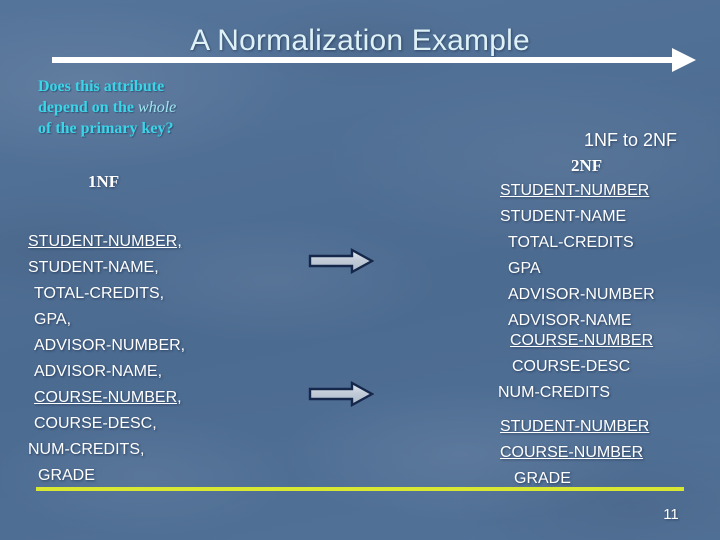 The image size is (720, 540). Describe the element at coordinates (570, 320) in the screenshot. I see `attribute-label: ADVISOR-NAME` at that location.